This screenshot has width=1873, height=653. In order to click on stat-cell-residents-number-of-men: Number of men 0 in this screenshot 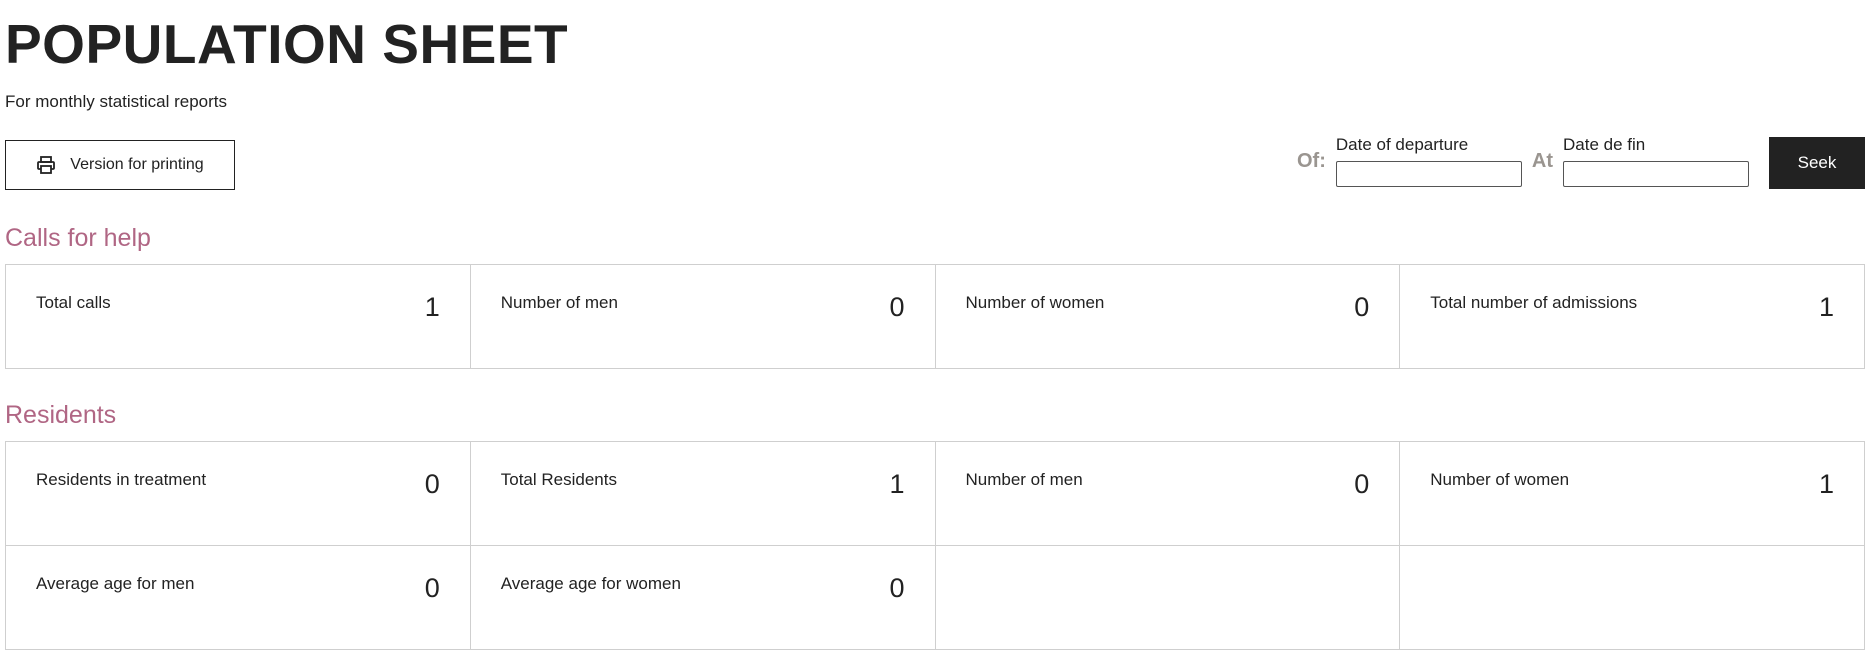, I will do `click(1168, 494)`.